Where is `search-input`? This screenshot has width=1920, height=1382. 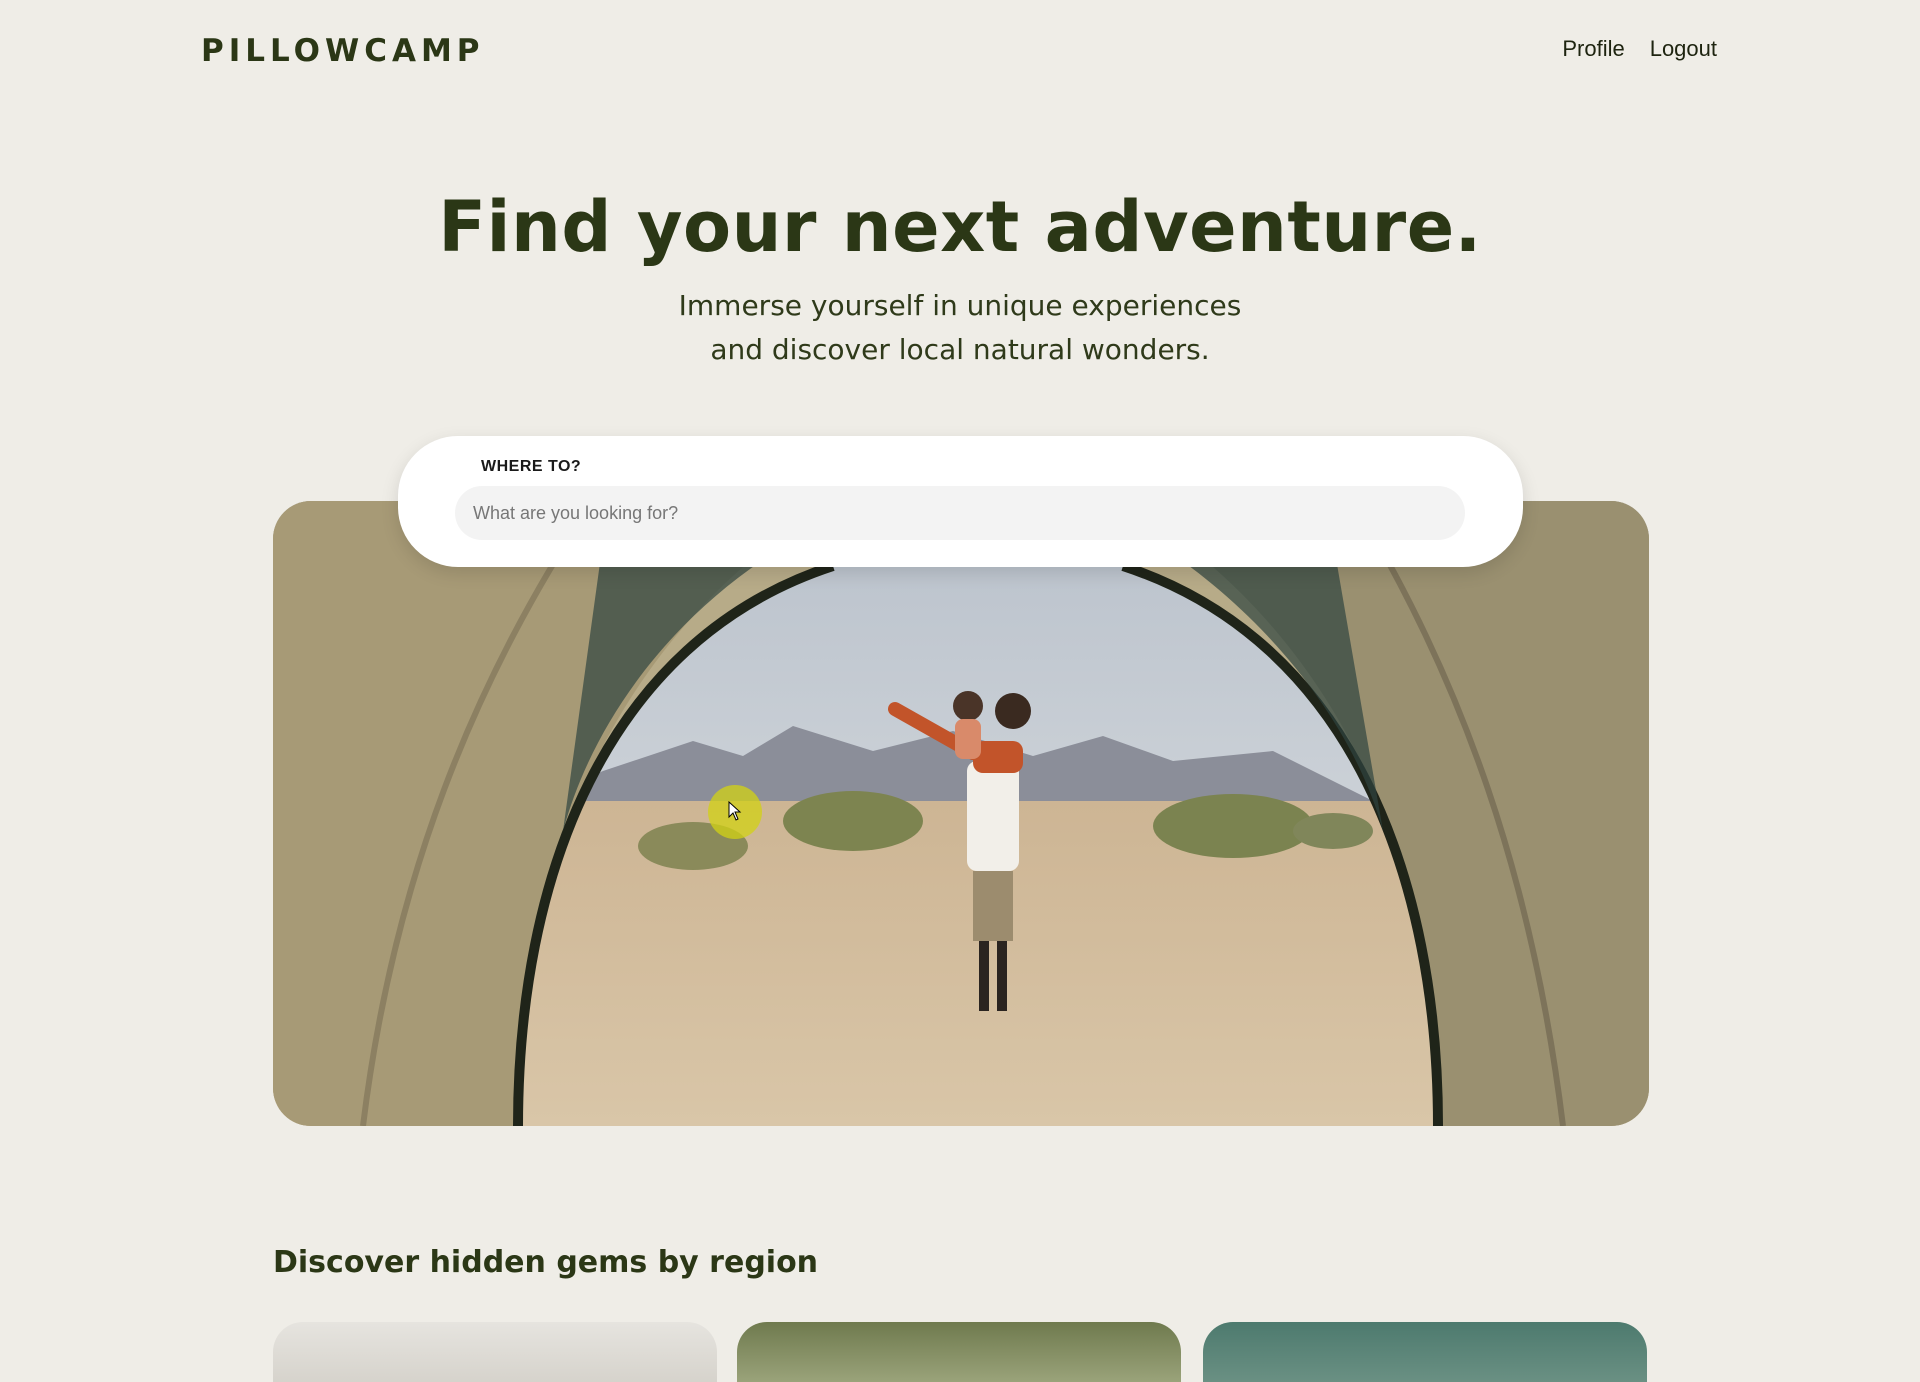 search-input is located at coordinates (960, 513).